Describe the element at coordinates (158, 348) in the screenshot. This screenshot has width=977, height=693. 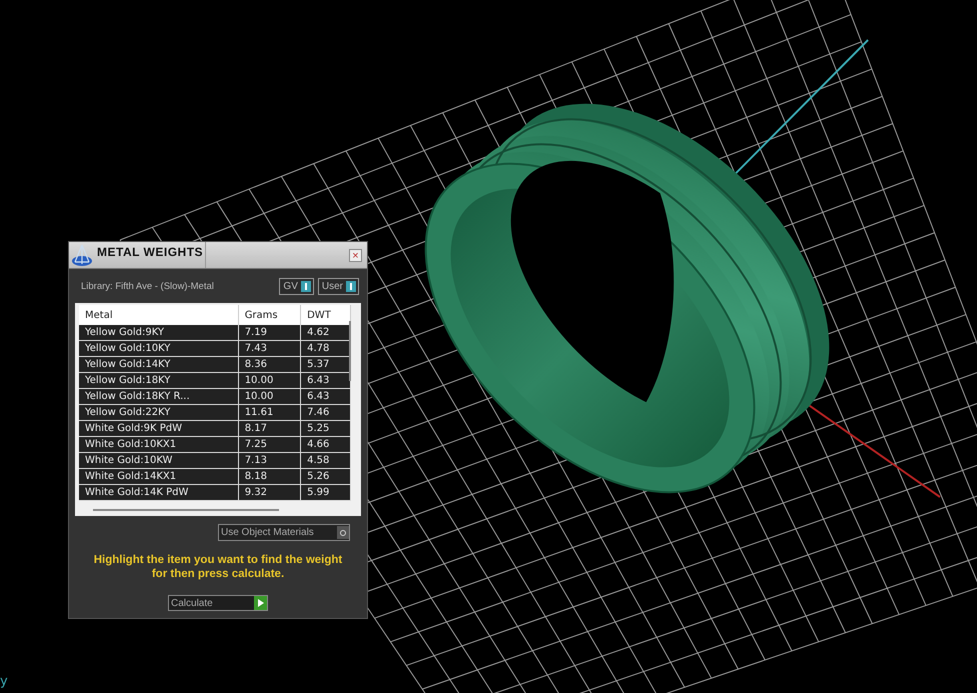
I see `table-cell: Yellow Gold:10KY` at that location.